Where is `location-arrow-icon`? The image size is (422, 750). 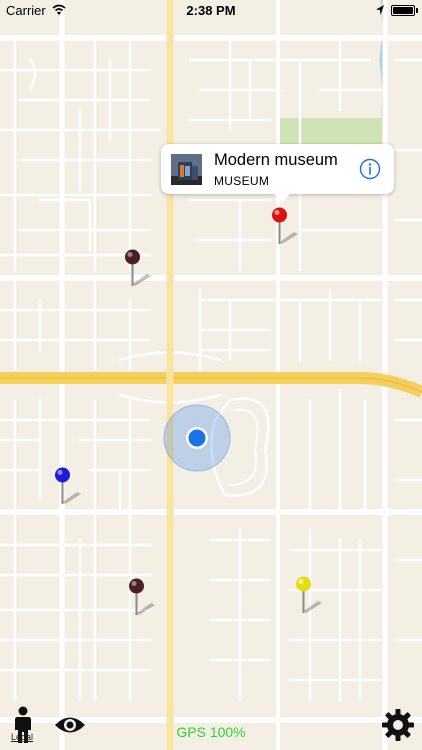 location-arrow-icon is located at coordinates (380, 10).